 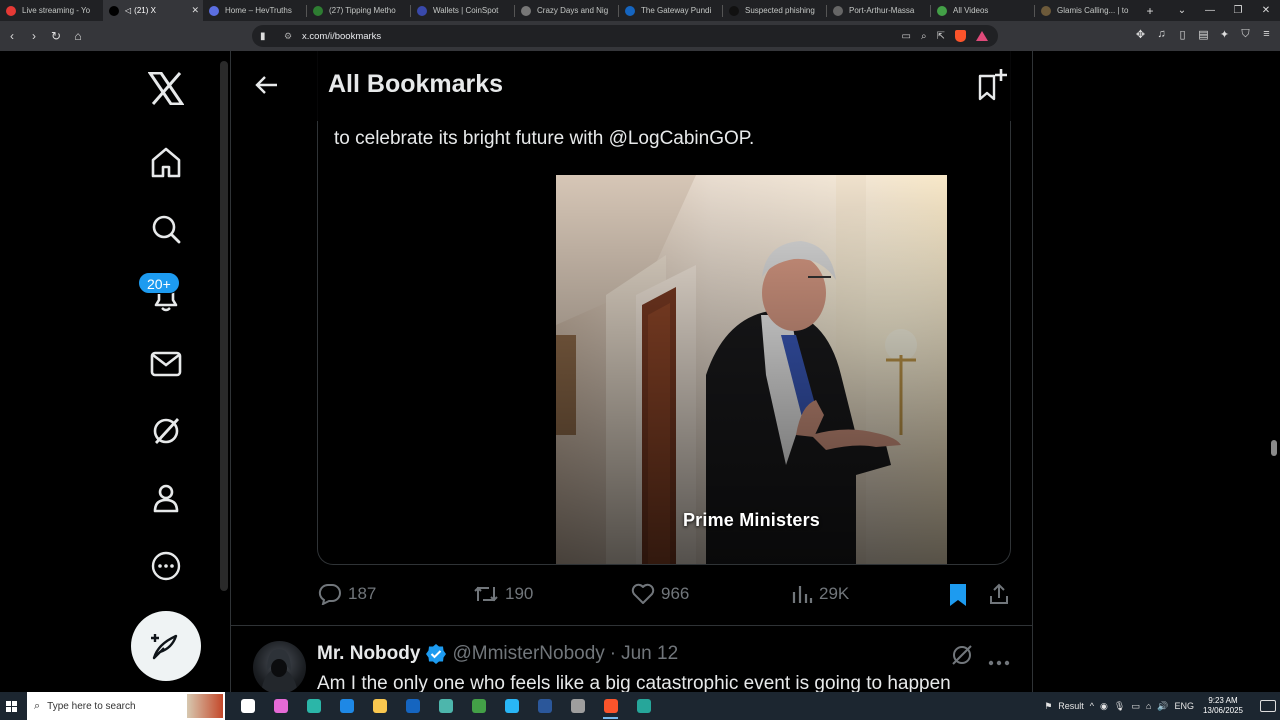 What do you see at coordinates (56, 36) in the screenshot?
I see `reload-icon: ↻` at bounding box center [56, 36].